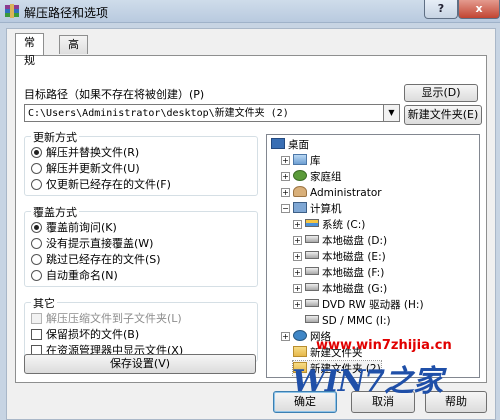 Image resolution: width=500 pixels, height=420 pixels. What do you see at coordinates (12, 11) in the screenshot?
I see `winrar-app-icon` at bounding box center [12, 11].